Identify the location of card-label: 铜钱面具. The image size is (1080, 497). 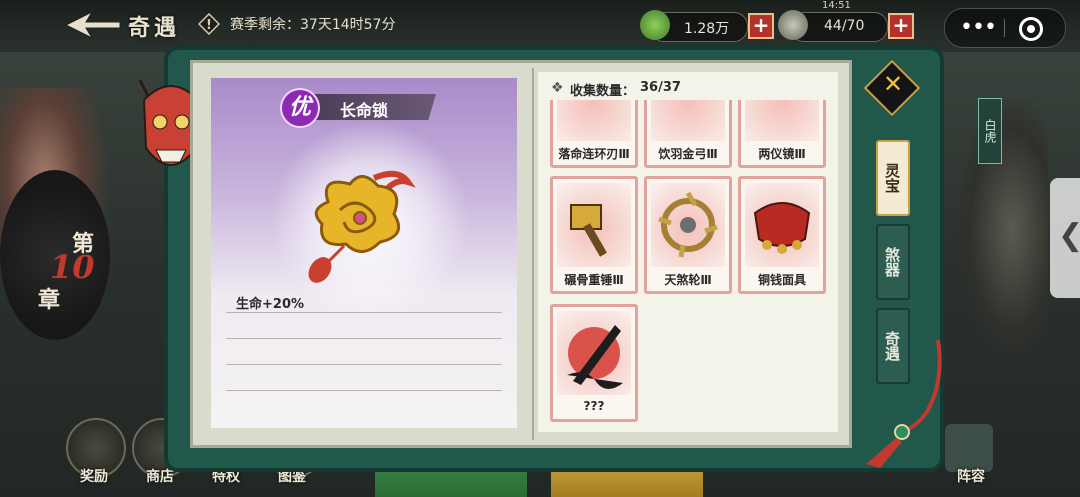
(781, 280).